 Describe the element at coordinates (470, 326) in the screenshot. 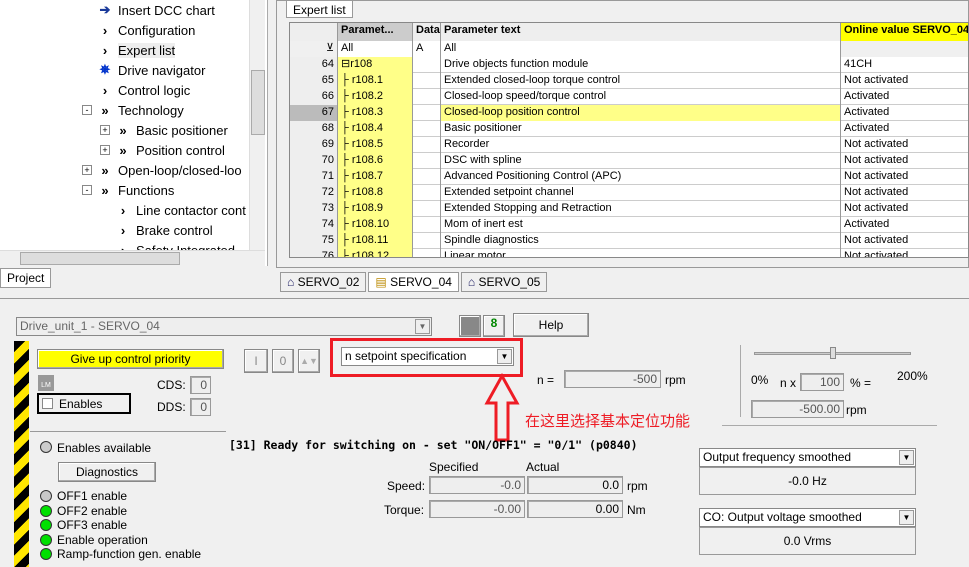

I see `control-priority-icon-button` at that location.